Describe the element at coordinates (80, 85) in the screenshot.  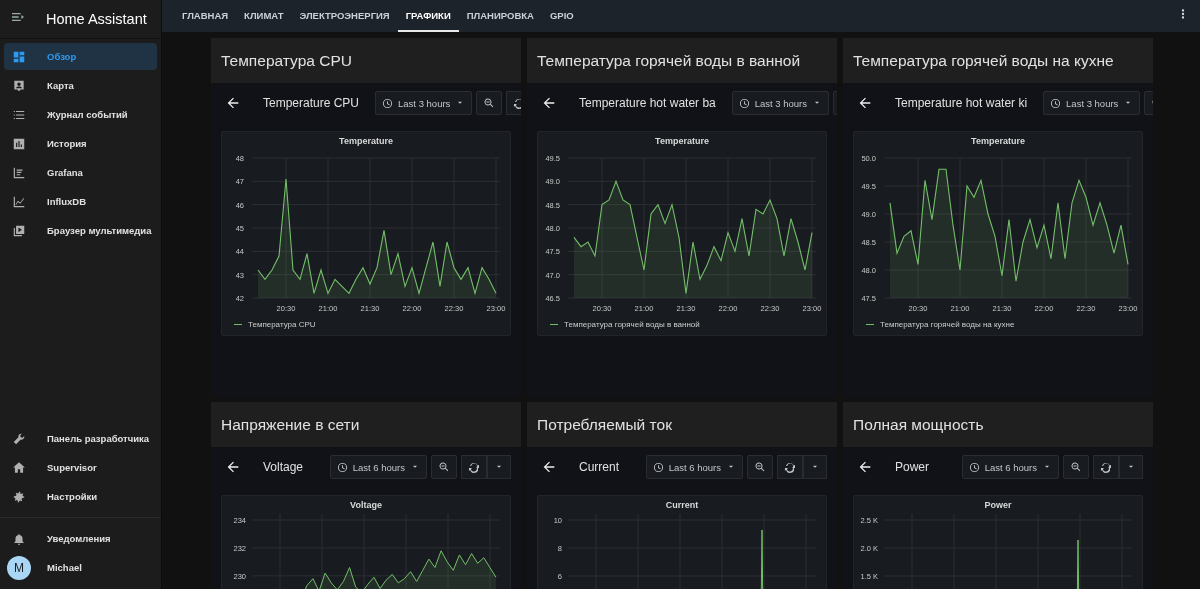
I see `sidebar-item: Карта` at that location.